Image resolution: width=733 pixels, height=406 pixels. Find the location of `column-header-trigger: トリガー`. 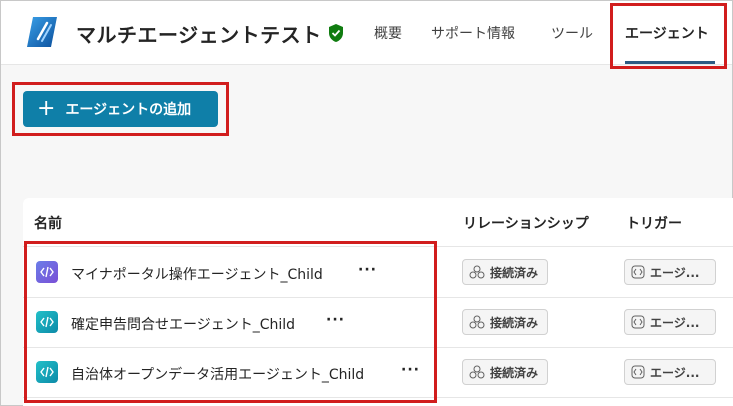

column-header-trigger: トリガー is located at coordinates (654, 223).